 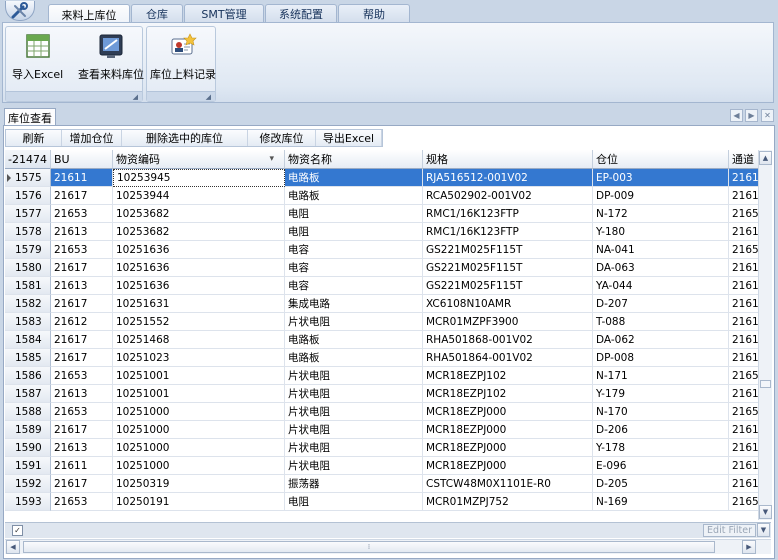 I want to click on cell-location: DP-009, so click(x=661, y=196).